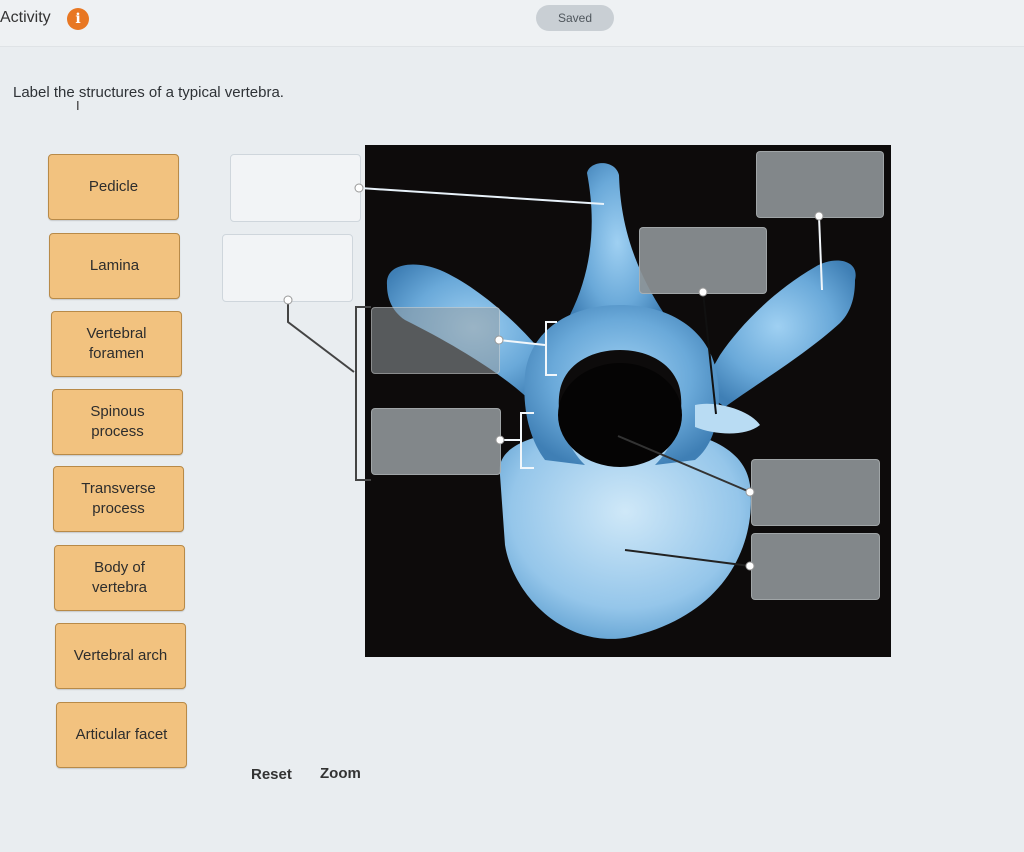  Describe the element at coordinates (117, 422) in the screenshot. I see `label-chip-spinous-process: Spinous process` at that location.